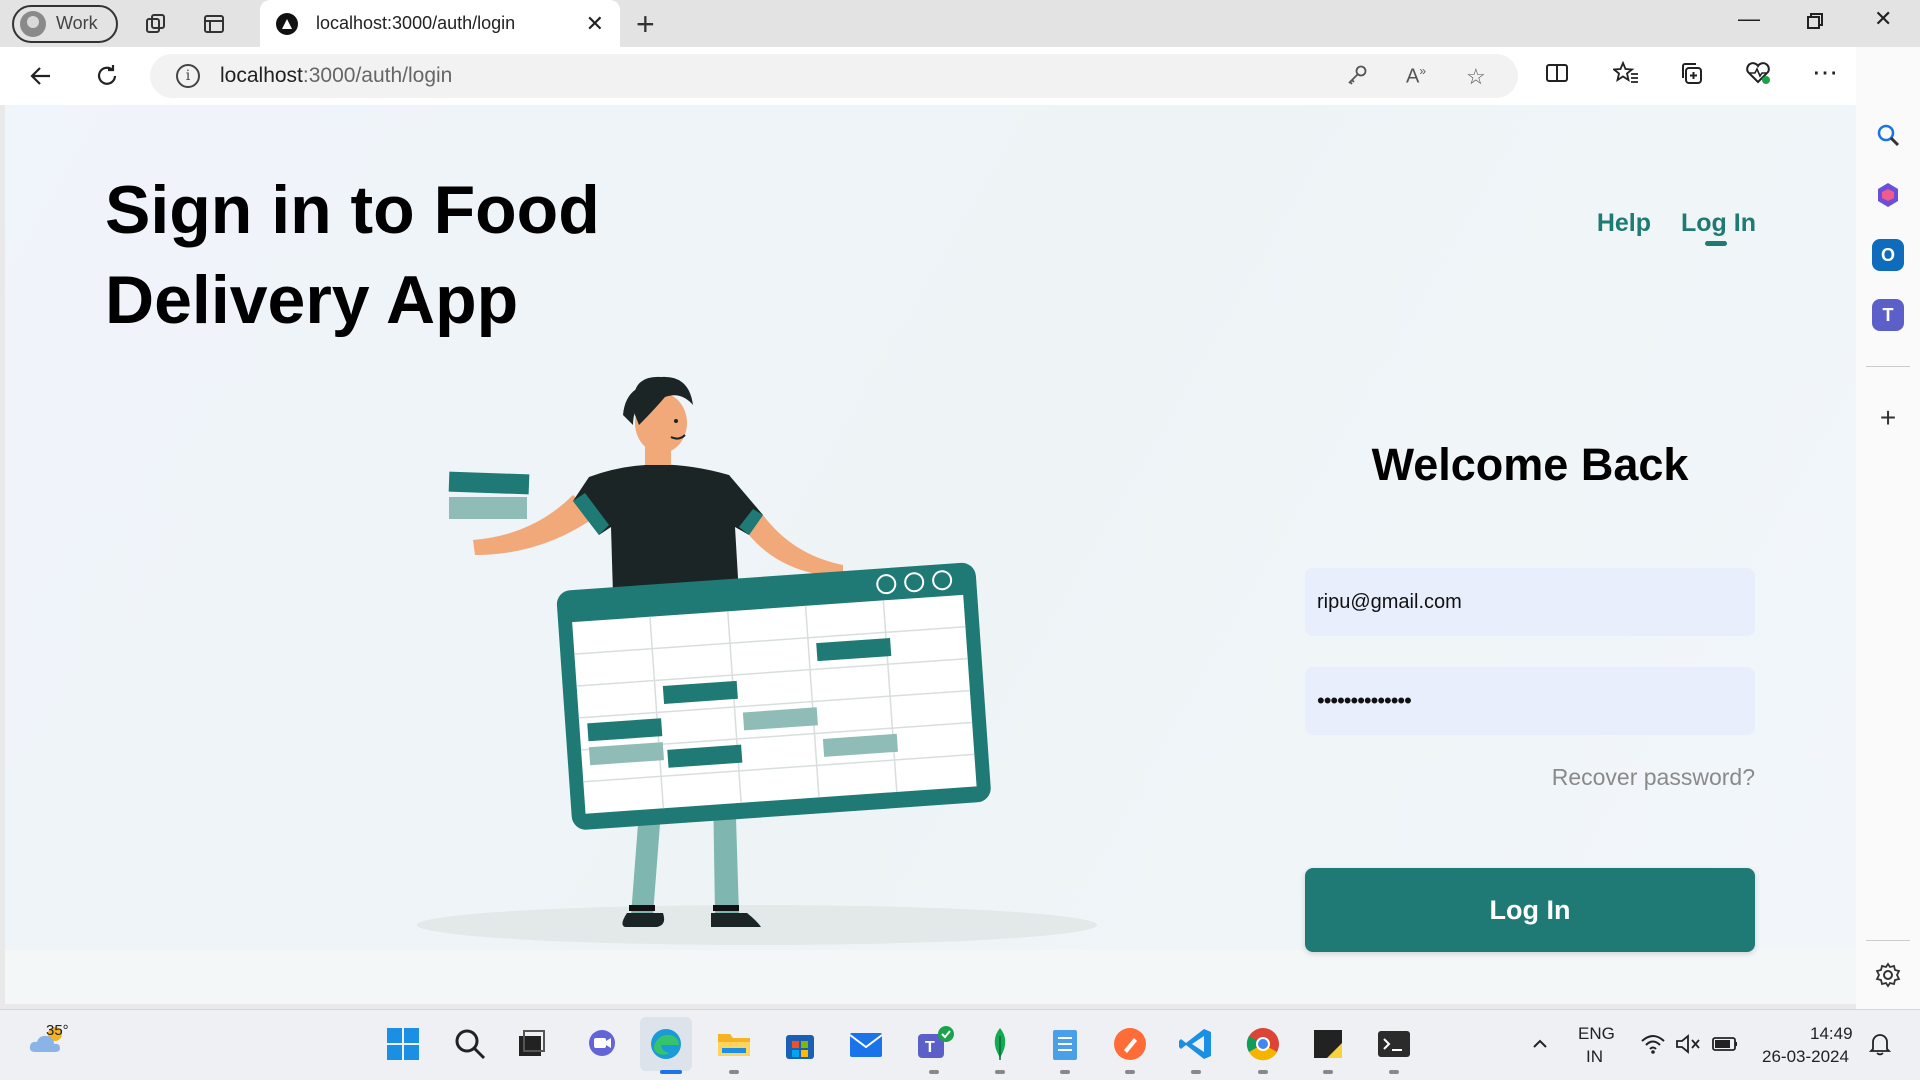  What do you see at coordinates (1196, 1044) in the screenshot?
I see `vscode-icon` at bounding box center [1196, 1044].